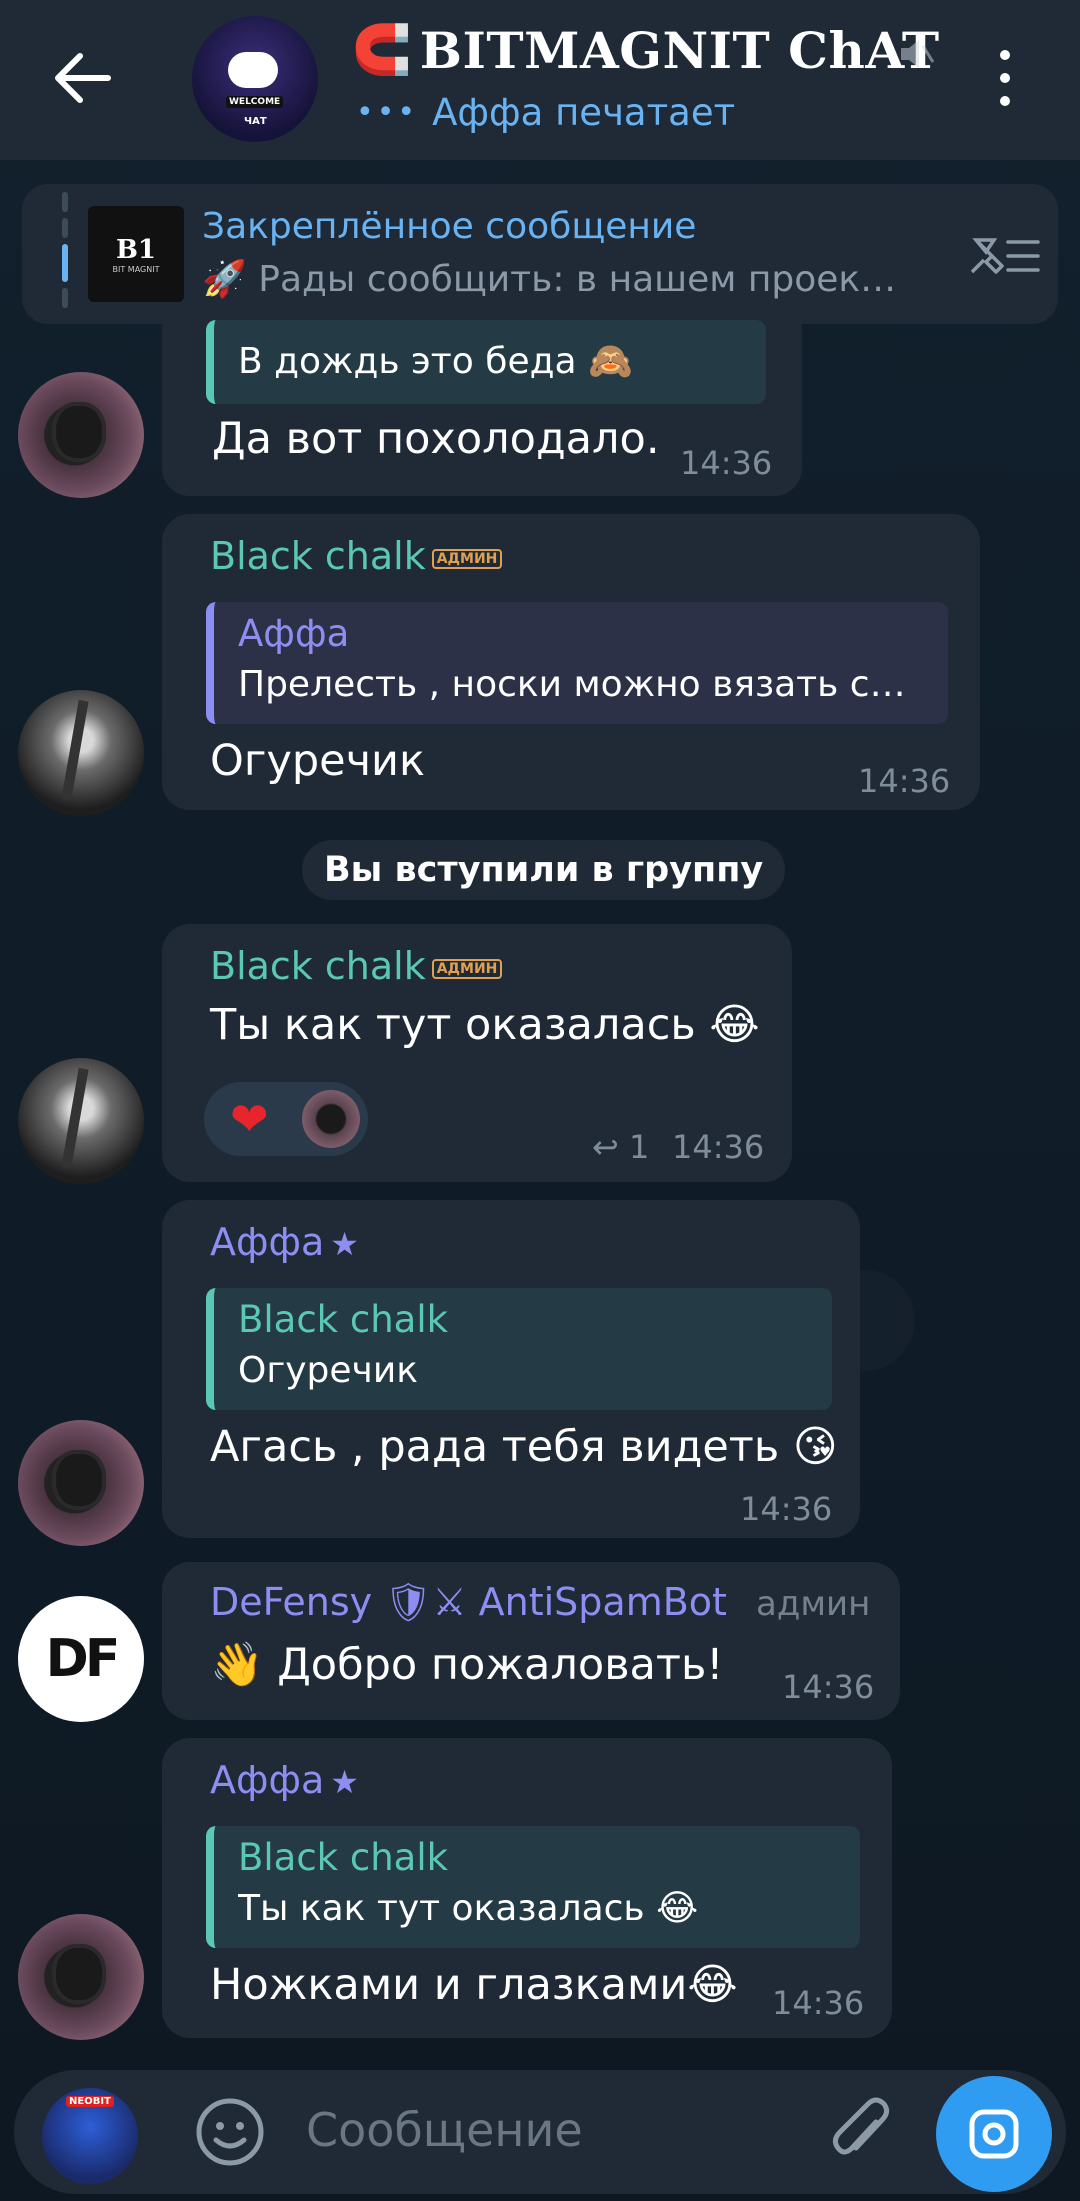  Describe the element at coordinates (813, 1604) in the screenshot. I see `admin-tag: админ` at that location.